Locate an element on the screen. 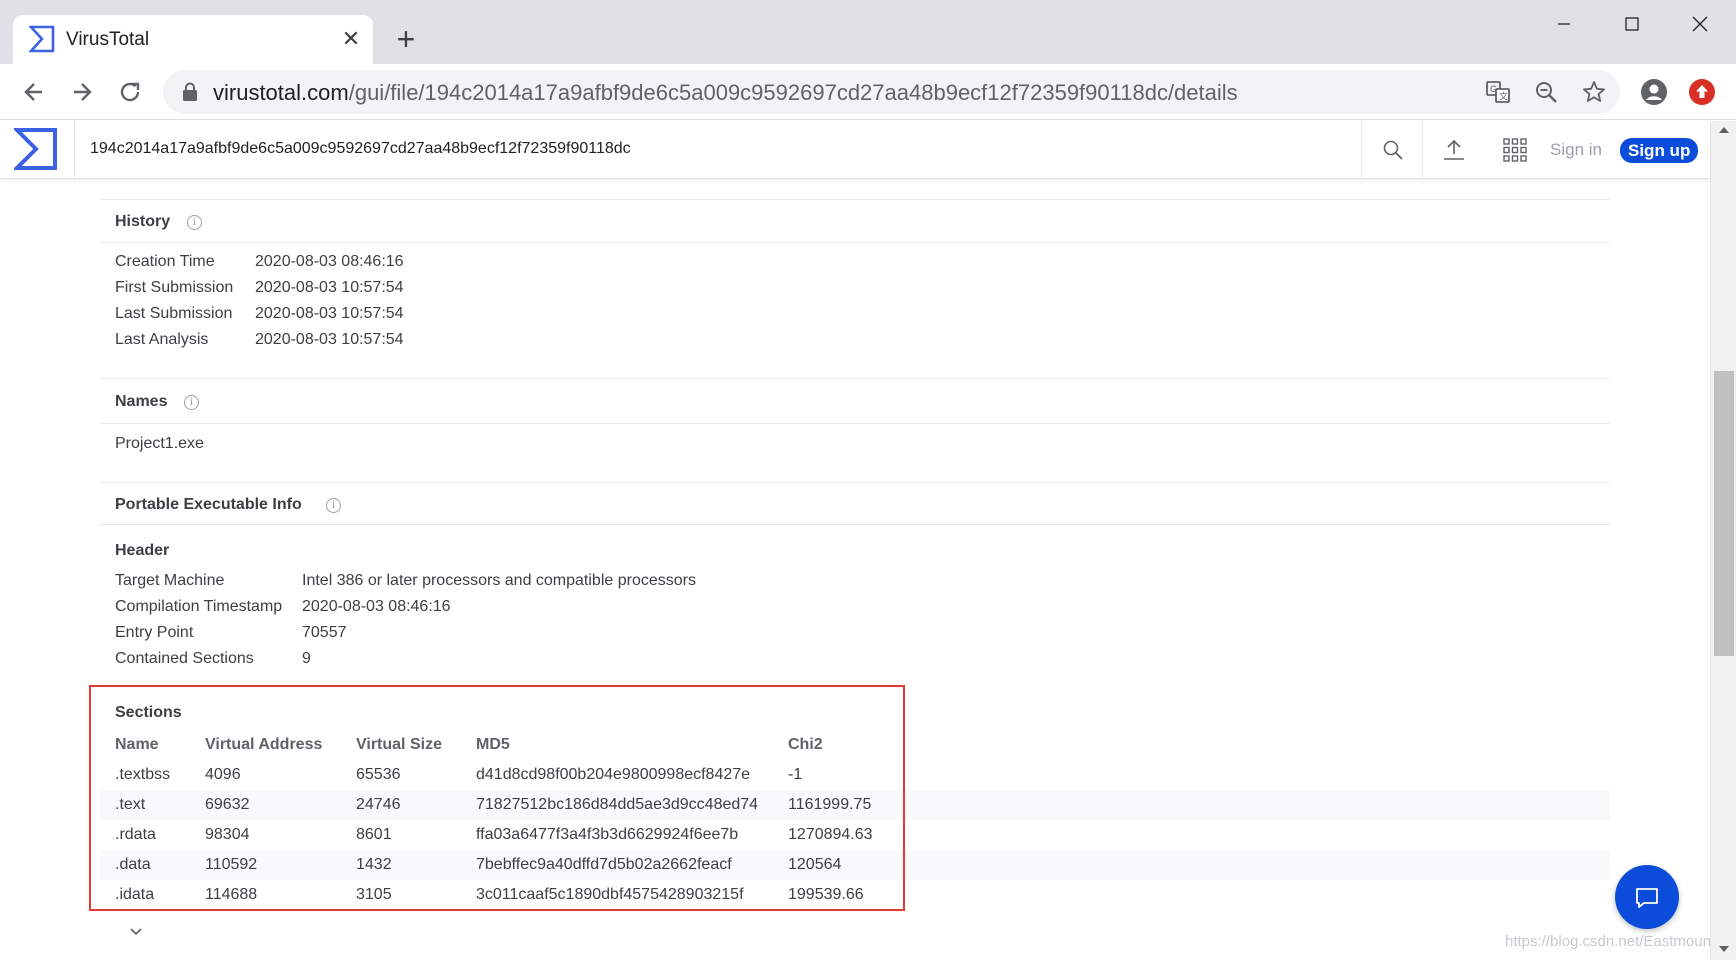 The image size is (1736, 960). reload-icon is located at coordinates (130, 92).